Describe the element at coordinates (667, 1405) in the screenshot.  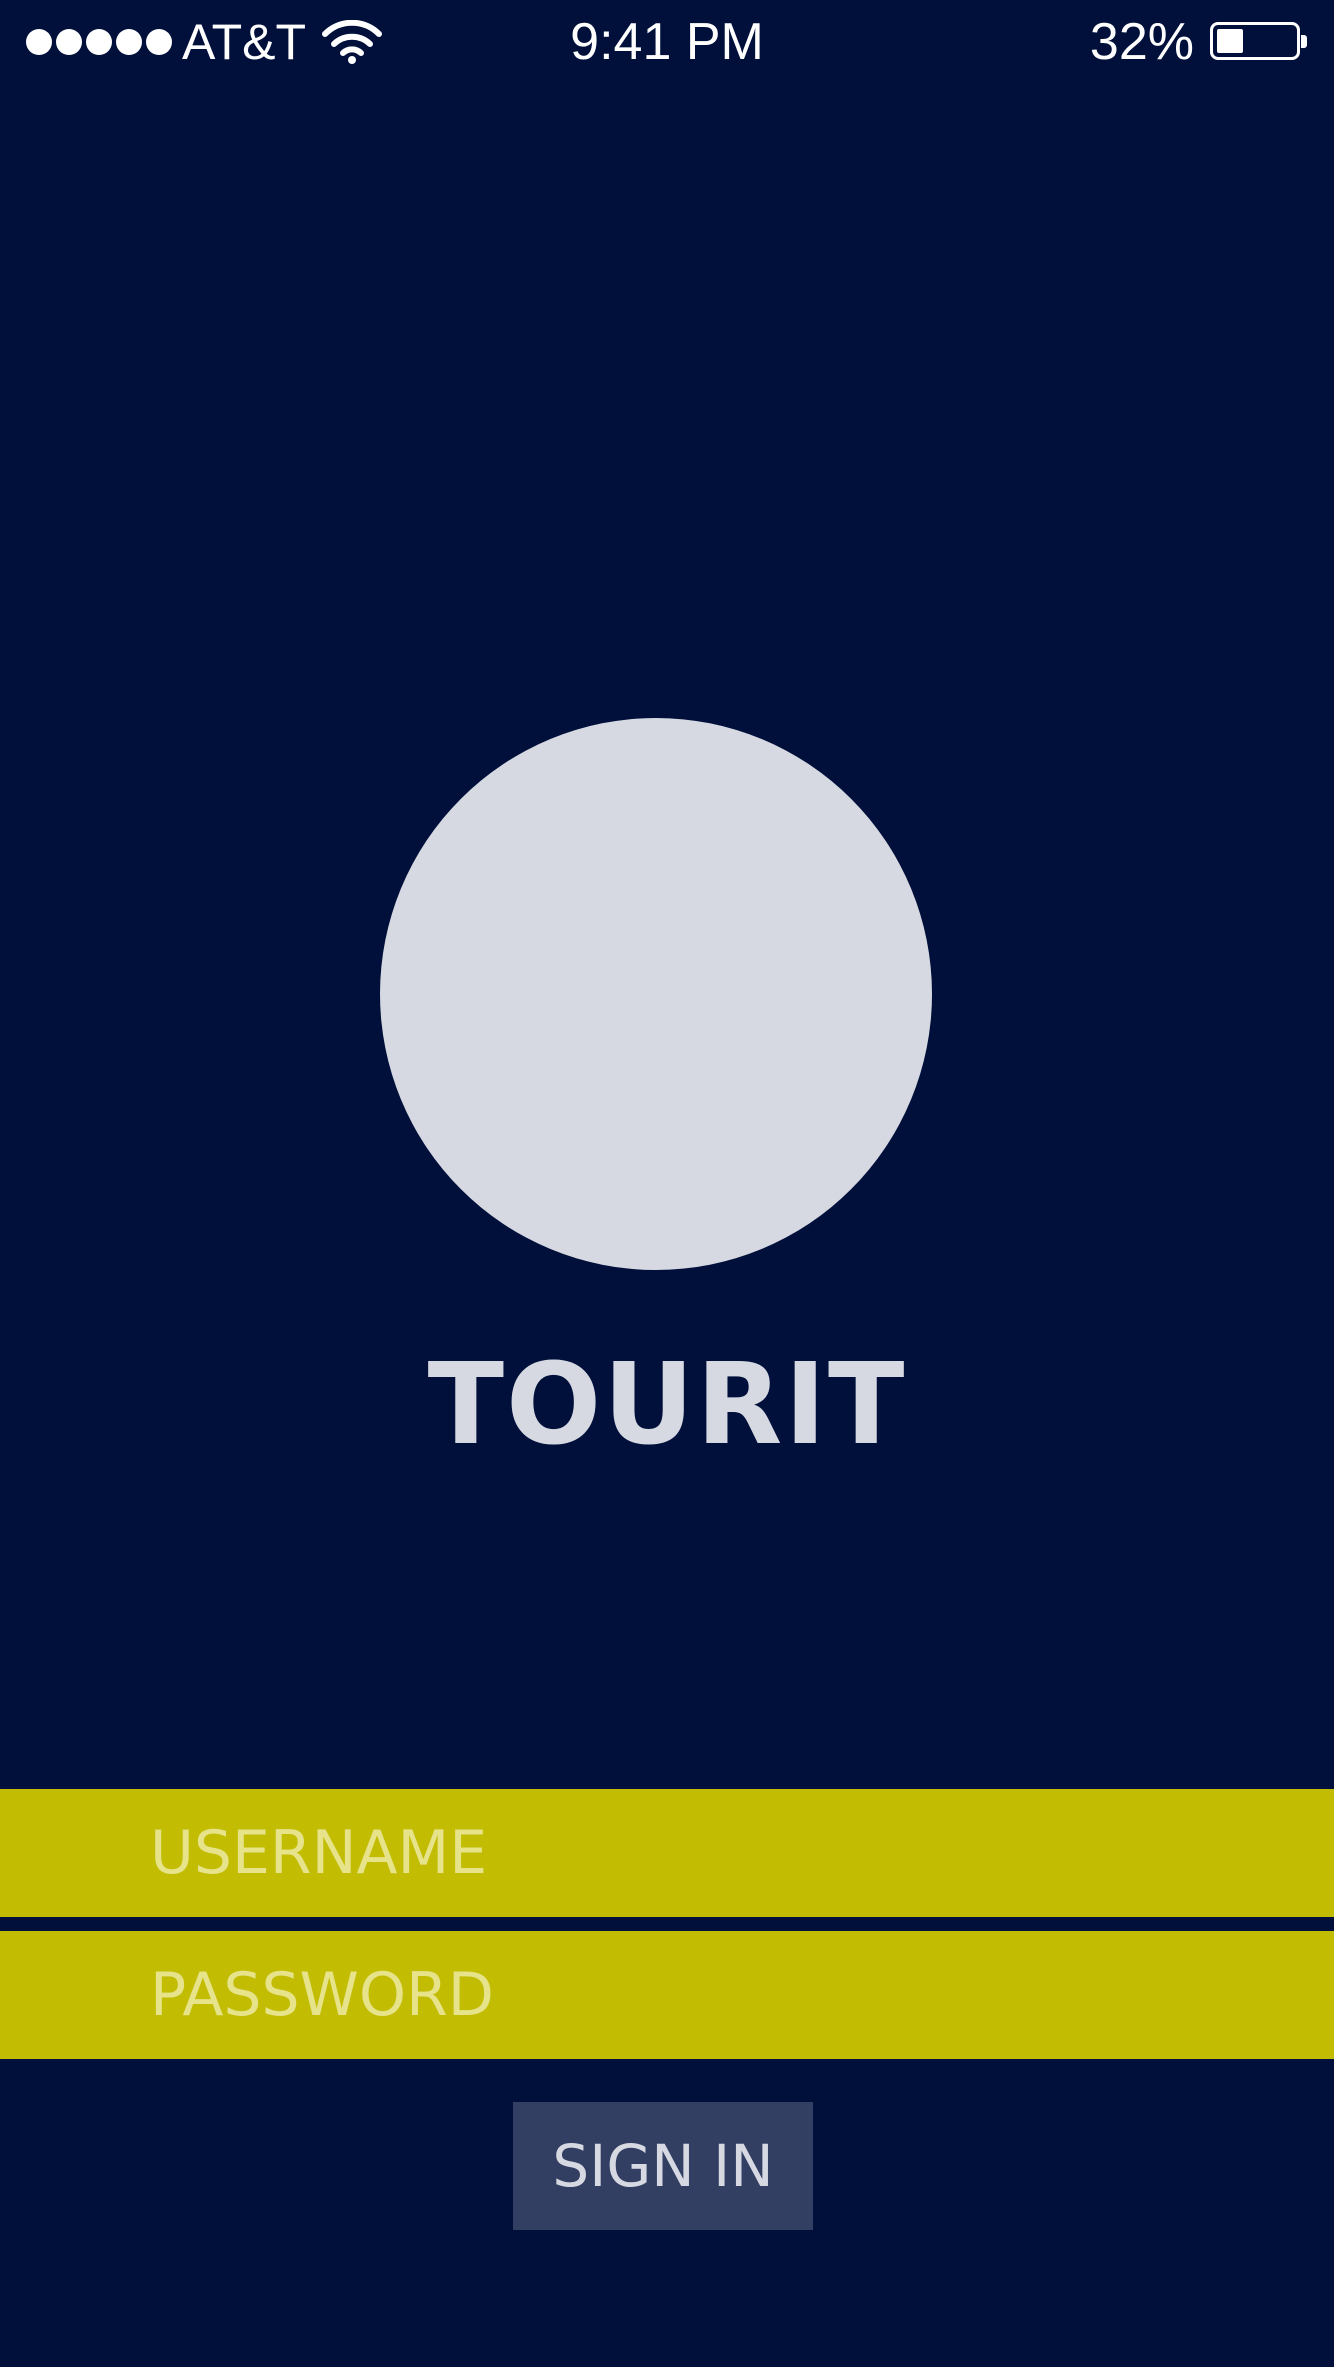
I see `app-title: TOURIT` at that location.